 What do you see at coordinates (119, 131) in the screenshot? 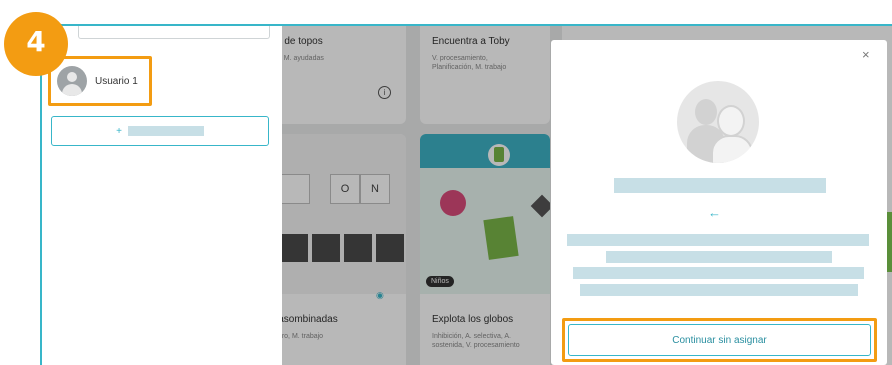
I see `plus-icon: +` at bounding box center [119, 131].